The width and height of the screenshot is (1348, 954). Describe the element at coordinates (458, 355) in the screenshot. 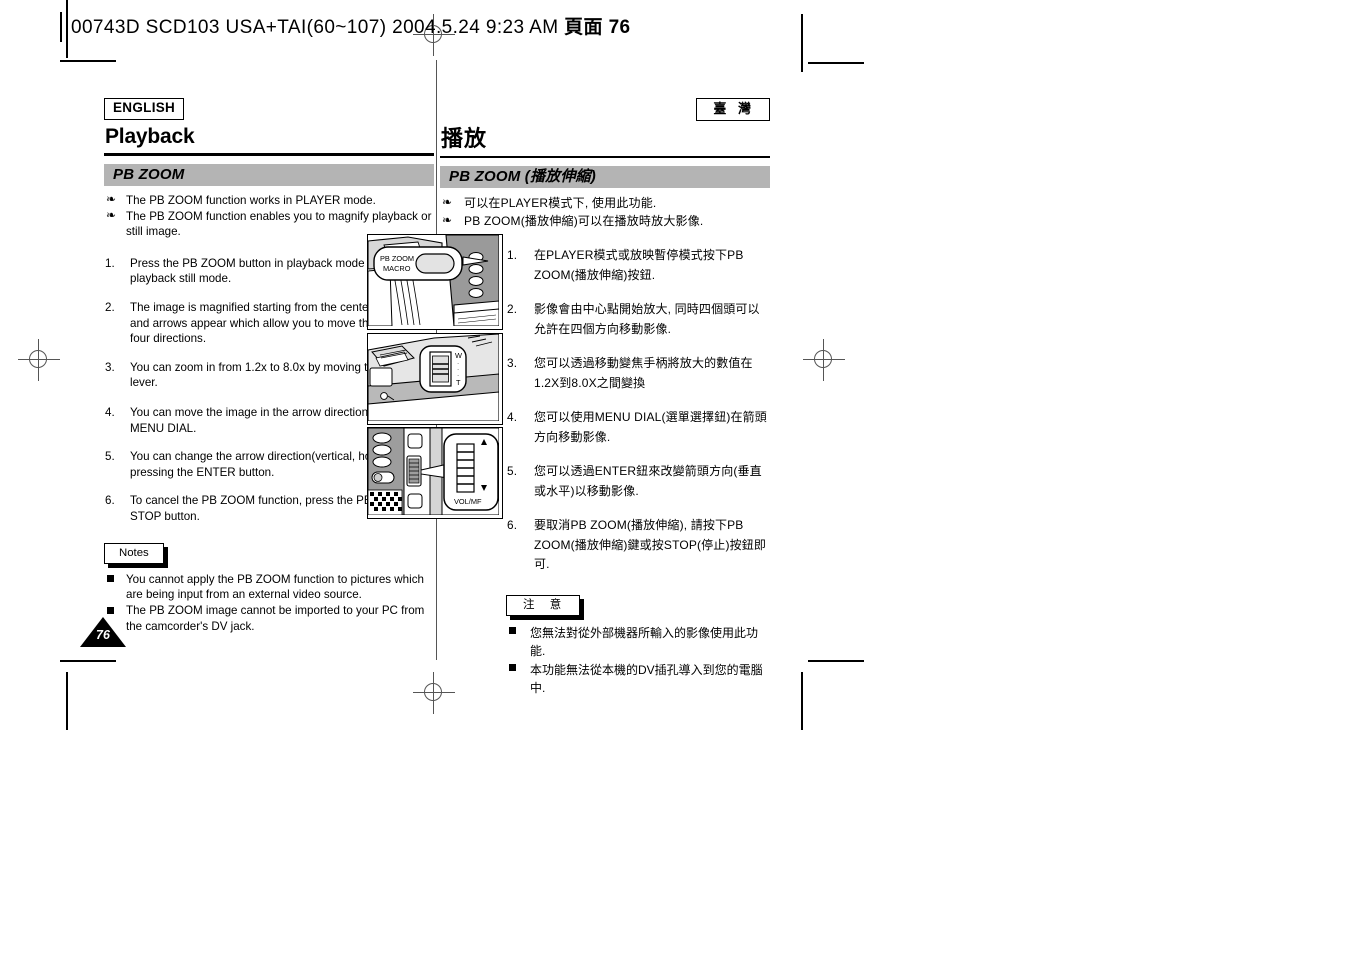

I see `svg-text: W` at that location.